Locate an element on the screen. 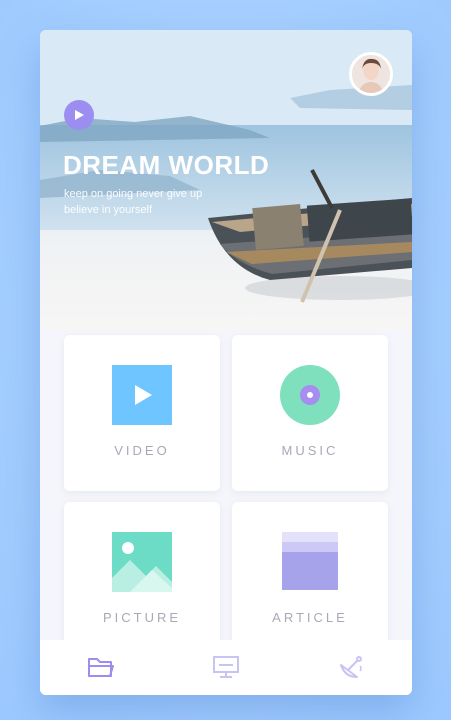  avatar-image is located at coordinates (371, 74).